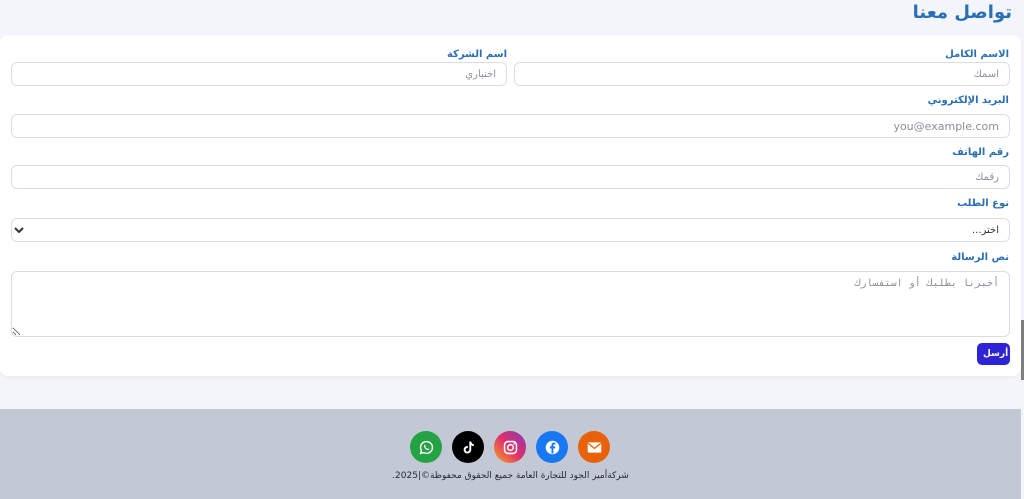 Image resolution: width=1024 pixels, height=499 pixels. I want to click on email-link, so click(594, 447).